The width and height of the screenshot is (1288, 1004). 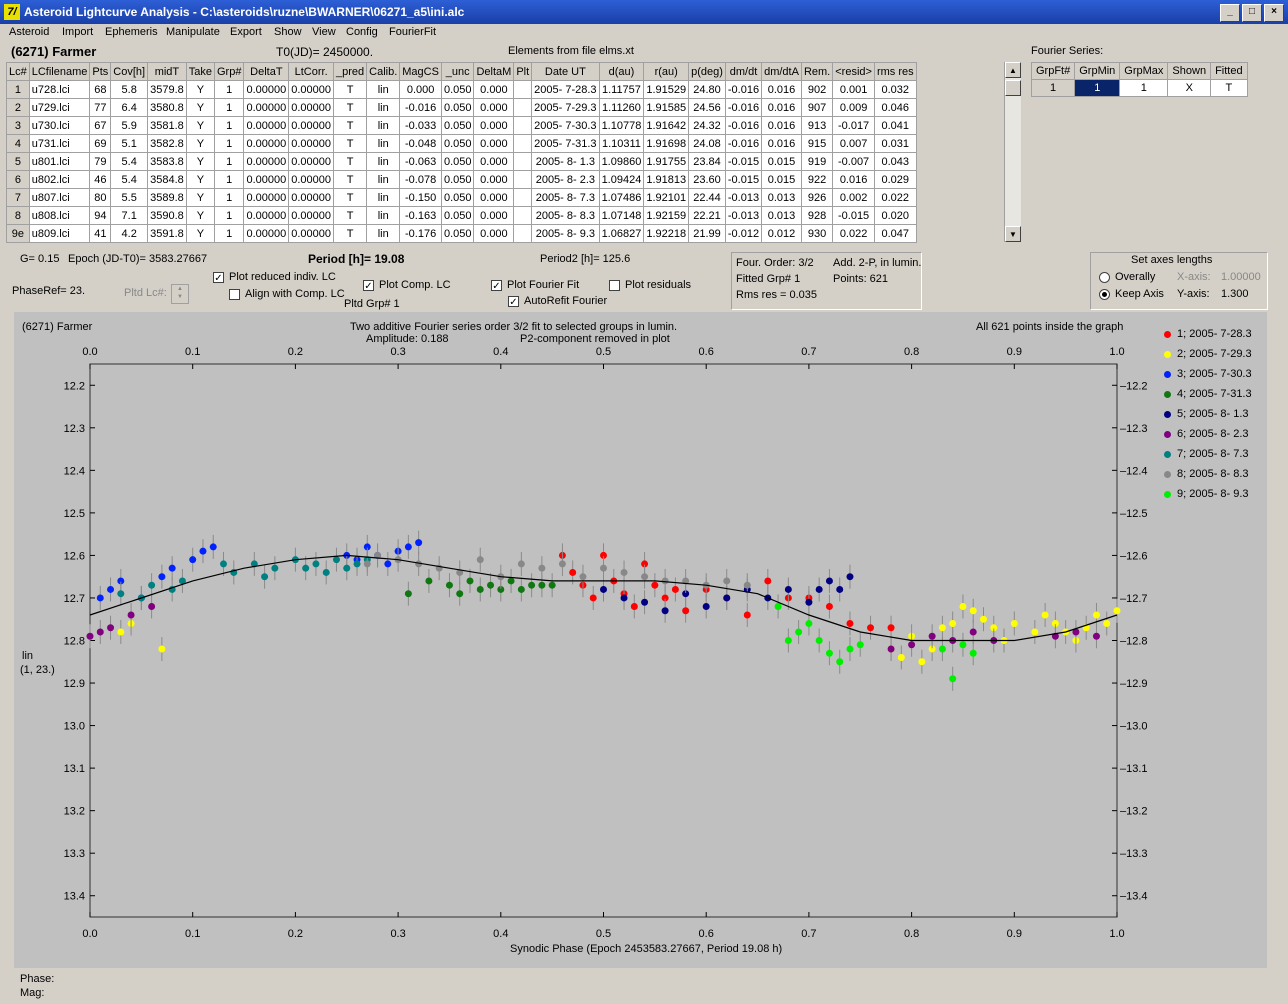 I want to click on x-tick-label: 0.6, so click(x=706, y=934).